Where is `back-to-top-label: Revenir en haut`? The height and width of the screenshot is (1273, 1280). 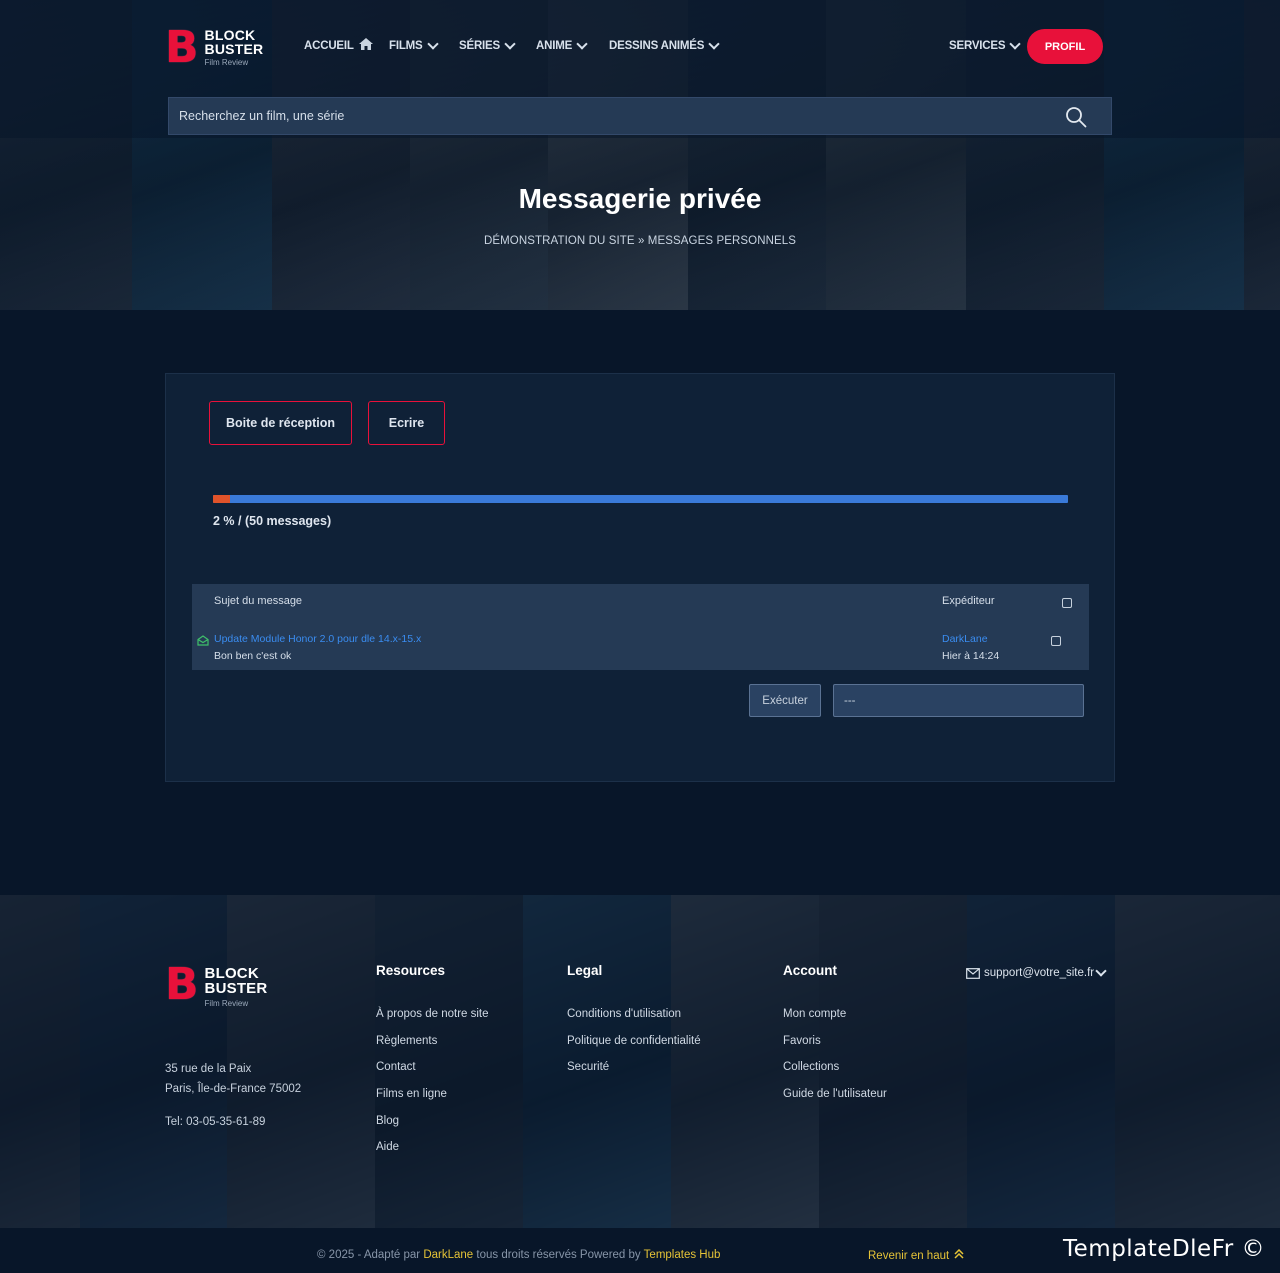 back-to-top-label: Revenir en haut is located at coordinates (909, 1256).